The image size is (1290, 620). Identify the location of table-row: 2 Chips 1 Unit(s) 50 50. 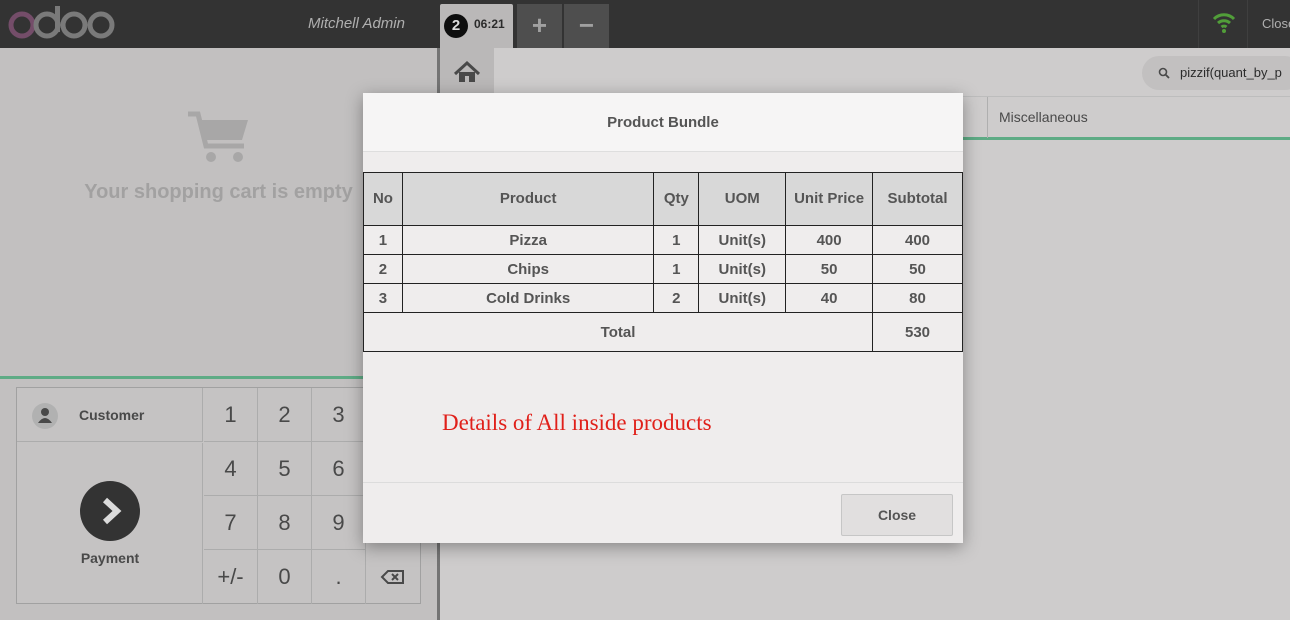
(663, 269).